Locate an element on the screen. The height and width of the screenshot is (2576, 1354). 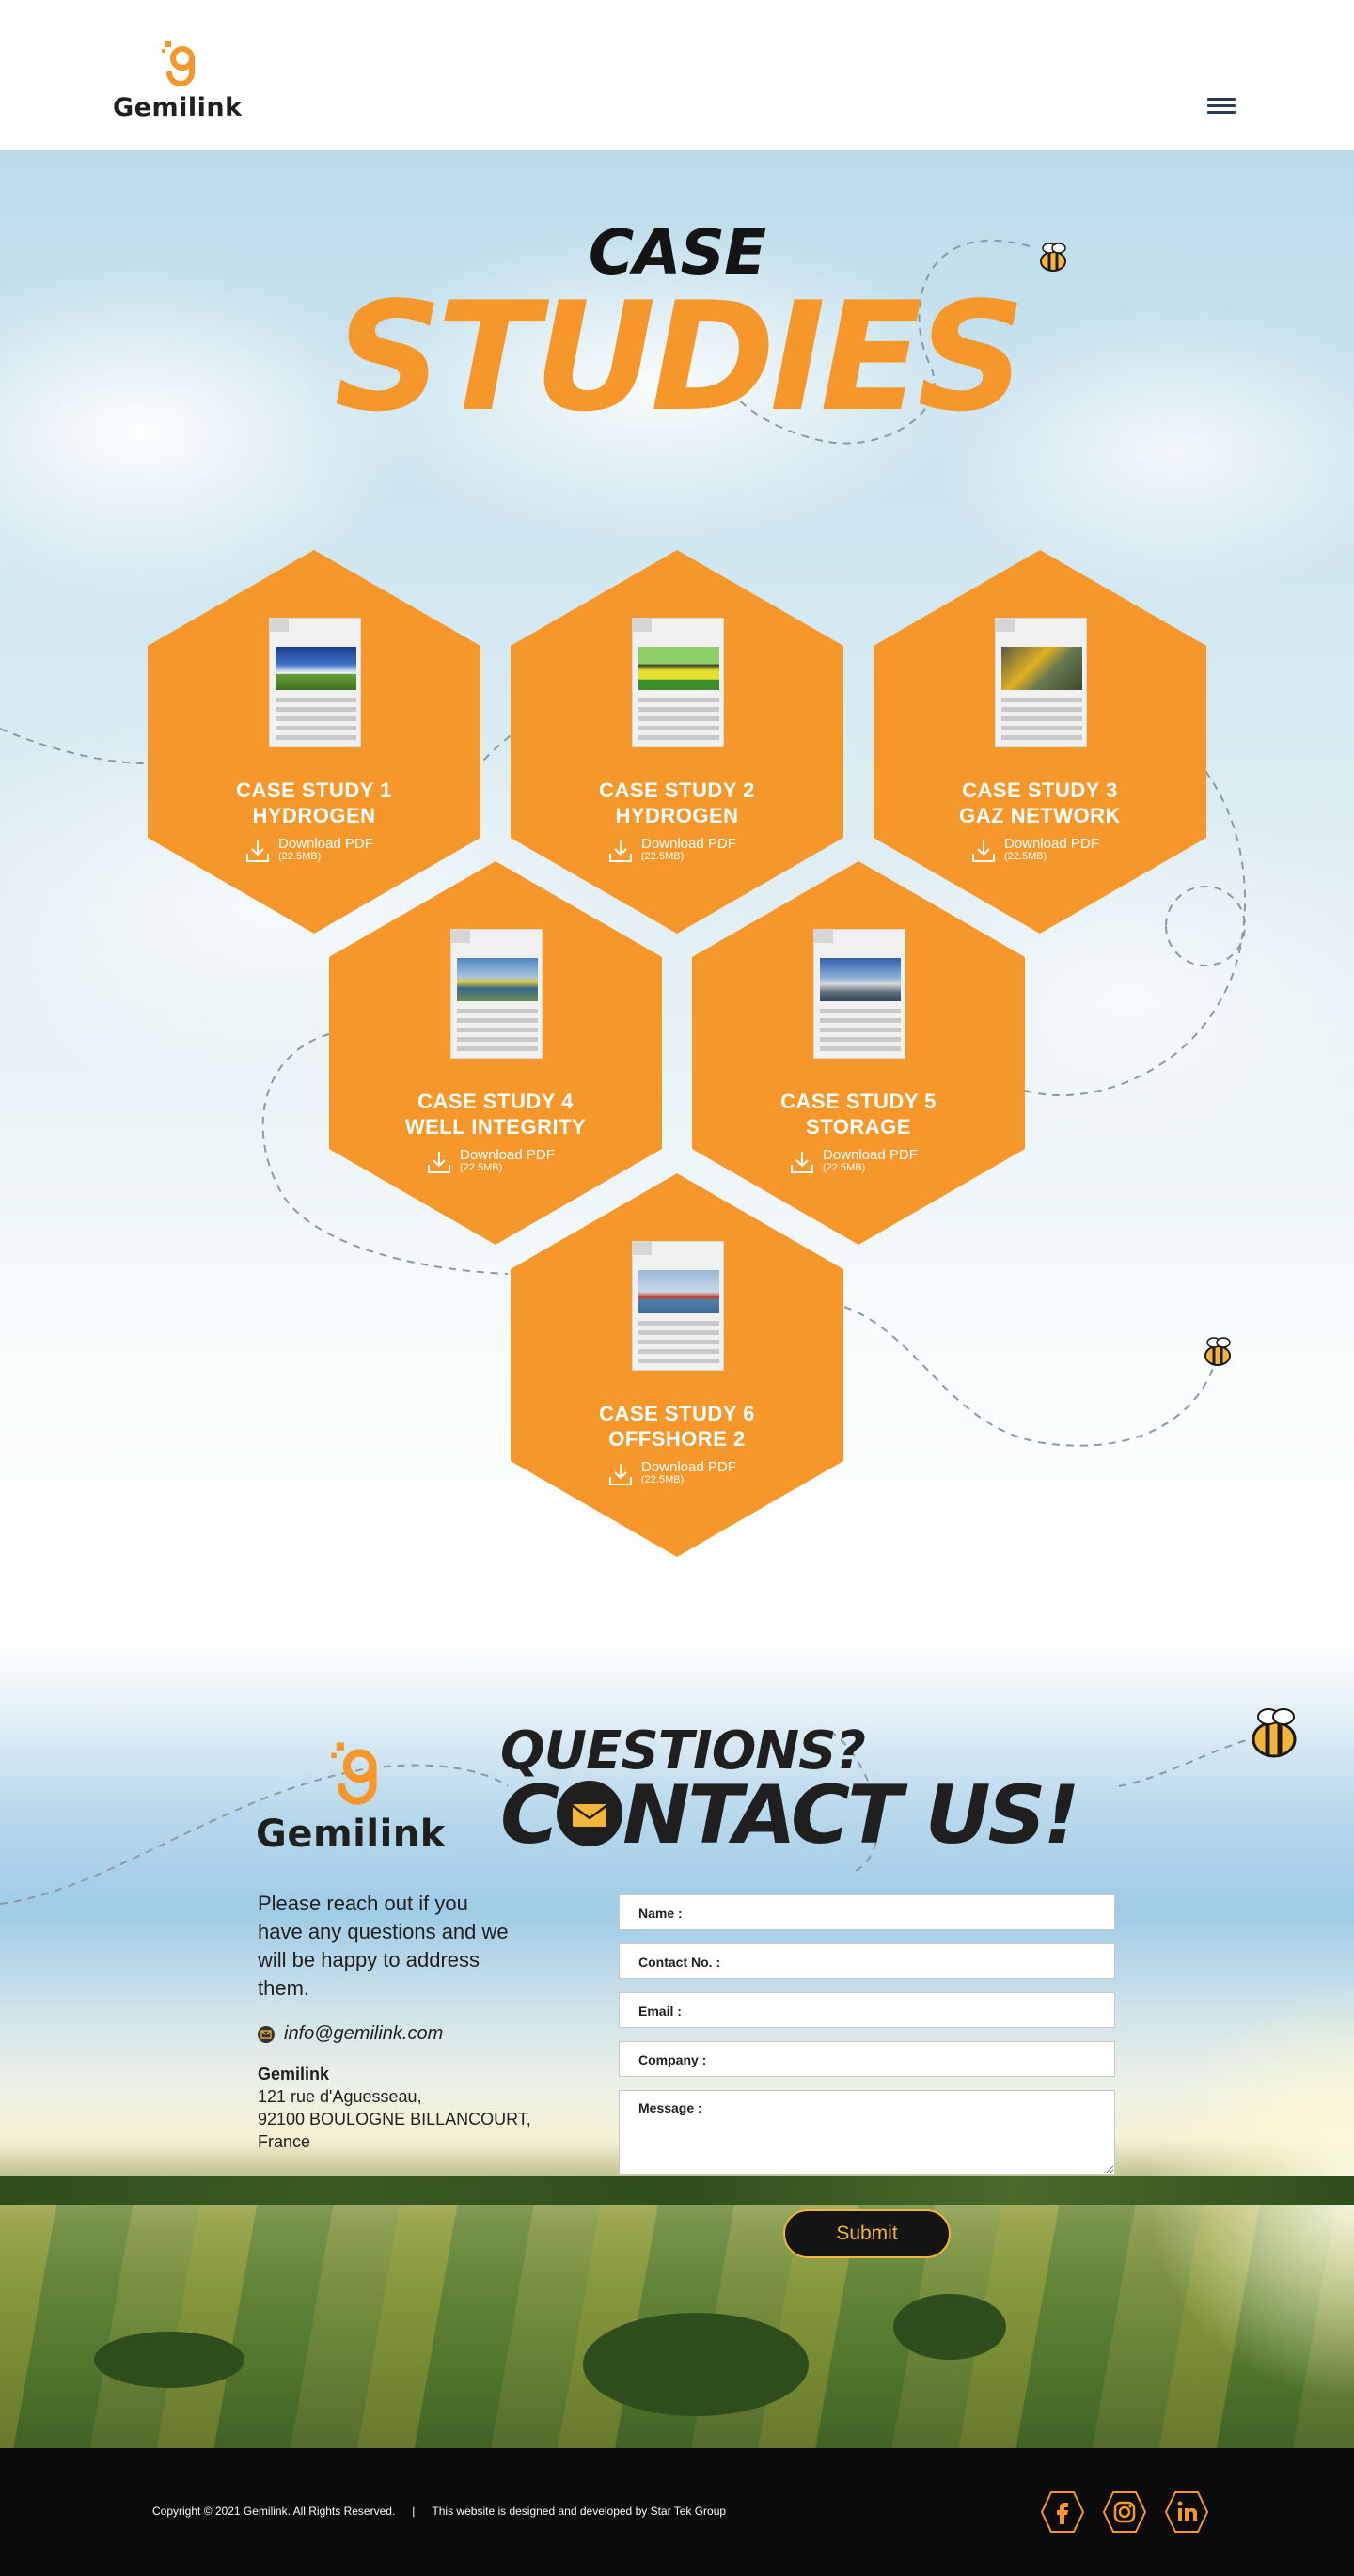
email-input is located at coordinates (867, 2010).